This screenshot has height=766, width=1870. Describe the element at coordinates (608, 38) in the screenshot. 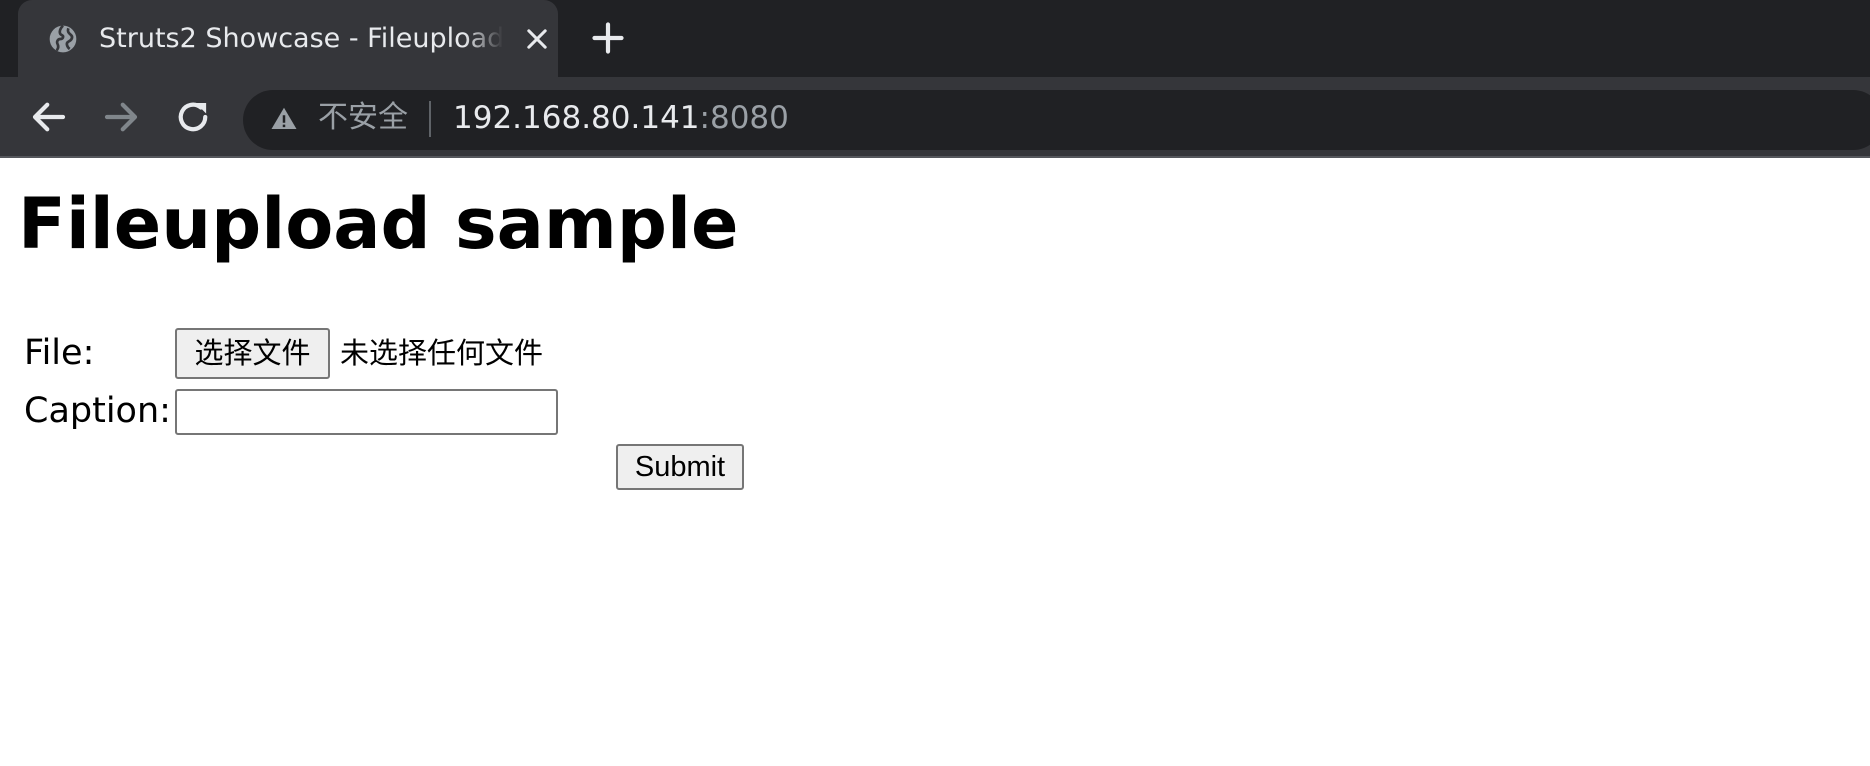

I see `plus-icon` at that location.